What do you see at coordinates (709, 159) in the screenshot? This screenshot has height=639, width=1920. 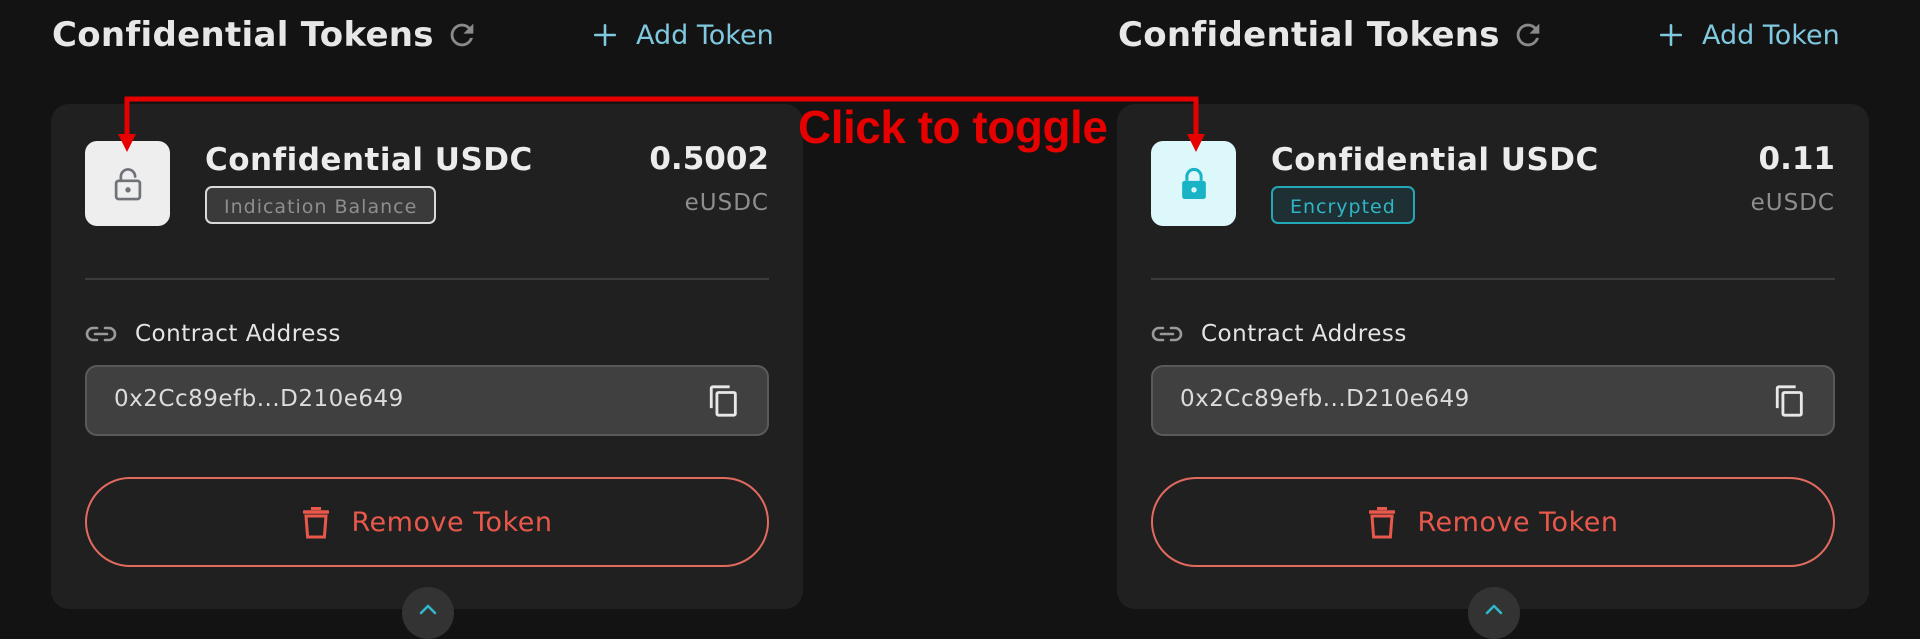 I see `balance-amount: 0.5002` at bounding box center [709, 159].